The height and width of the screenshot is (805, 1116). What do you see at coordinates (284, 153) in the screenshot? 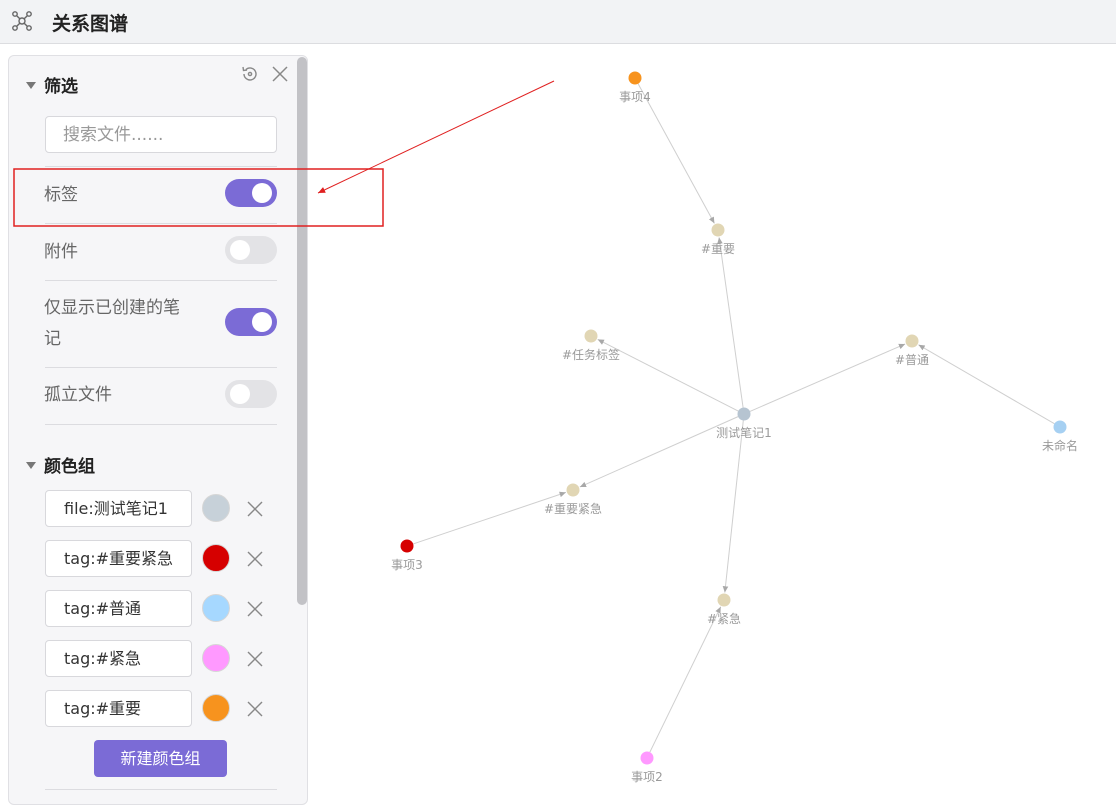
I see `annotation-overlay` at bounding box center [284, 153].